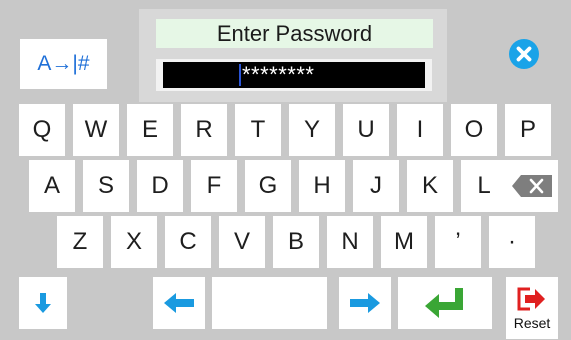  I want to click on key-a: A, so click(52, 186).